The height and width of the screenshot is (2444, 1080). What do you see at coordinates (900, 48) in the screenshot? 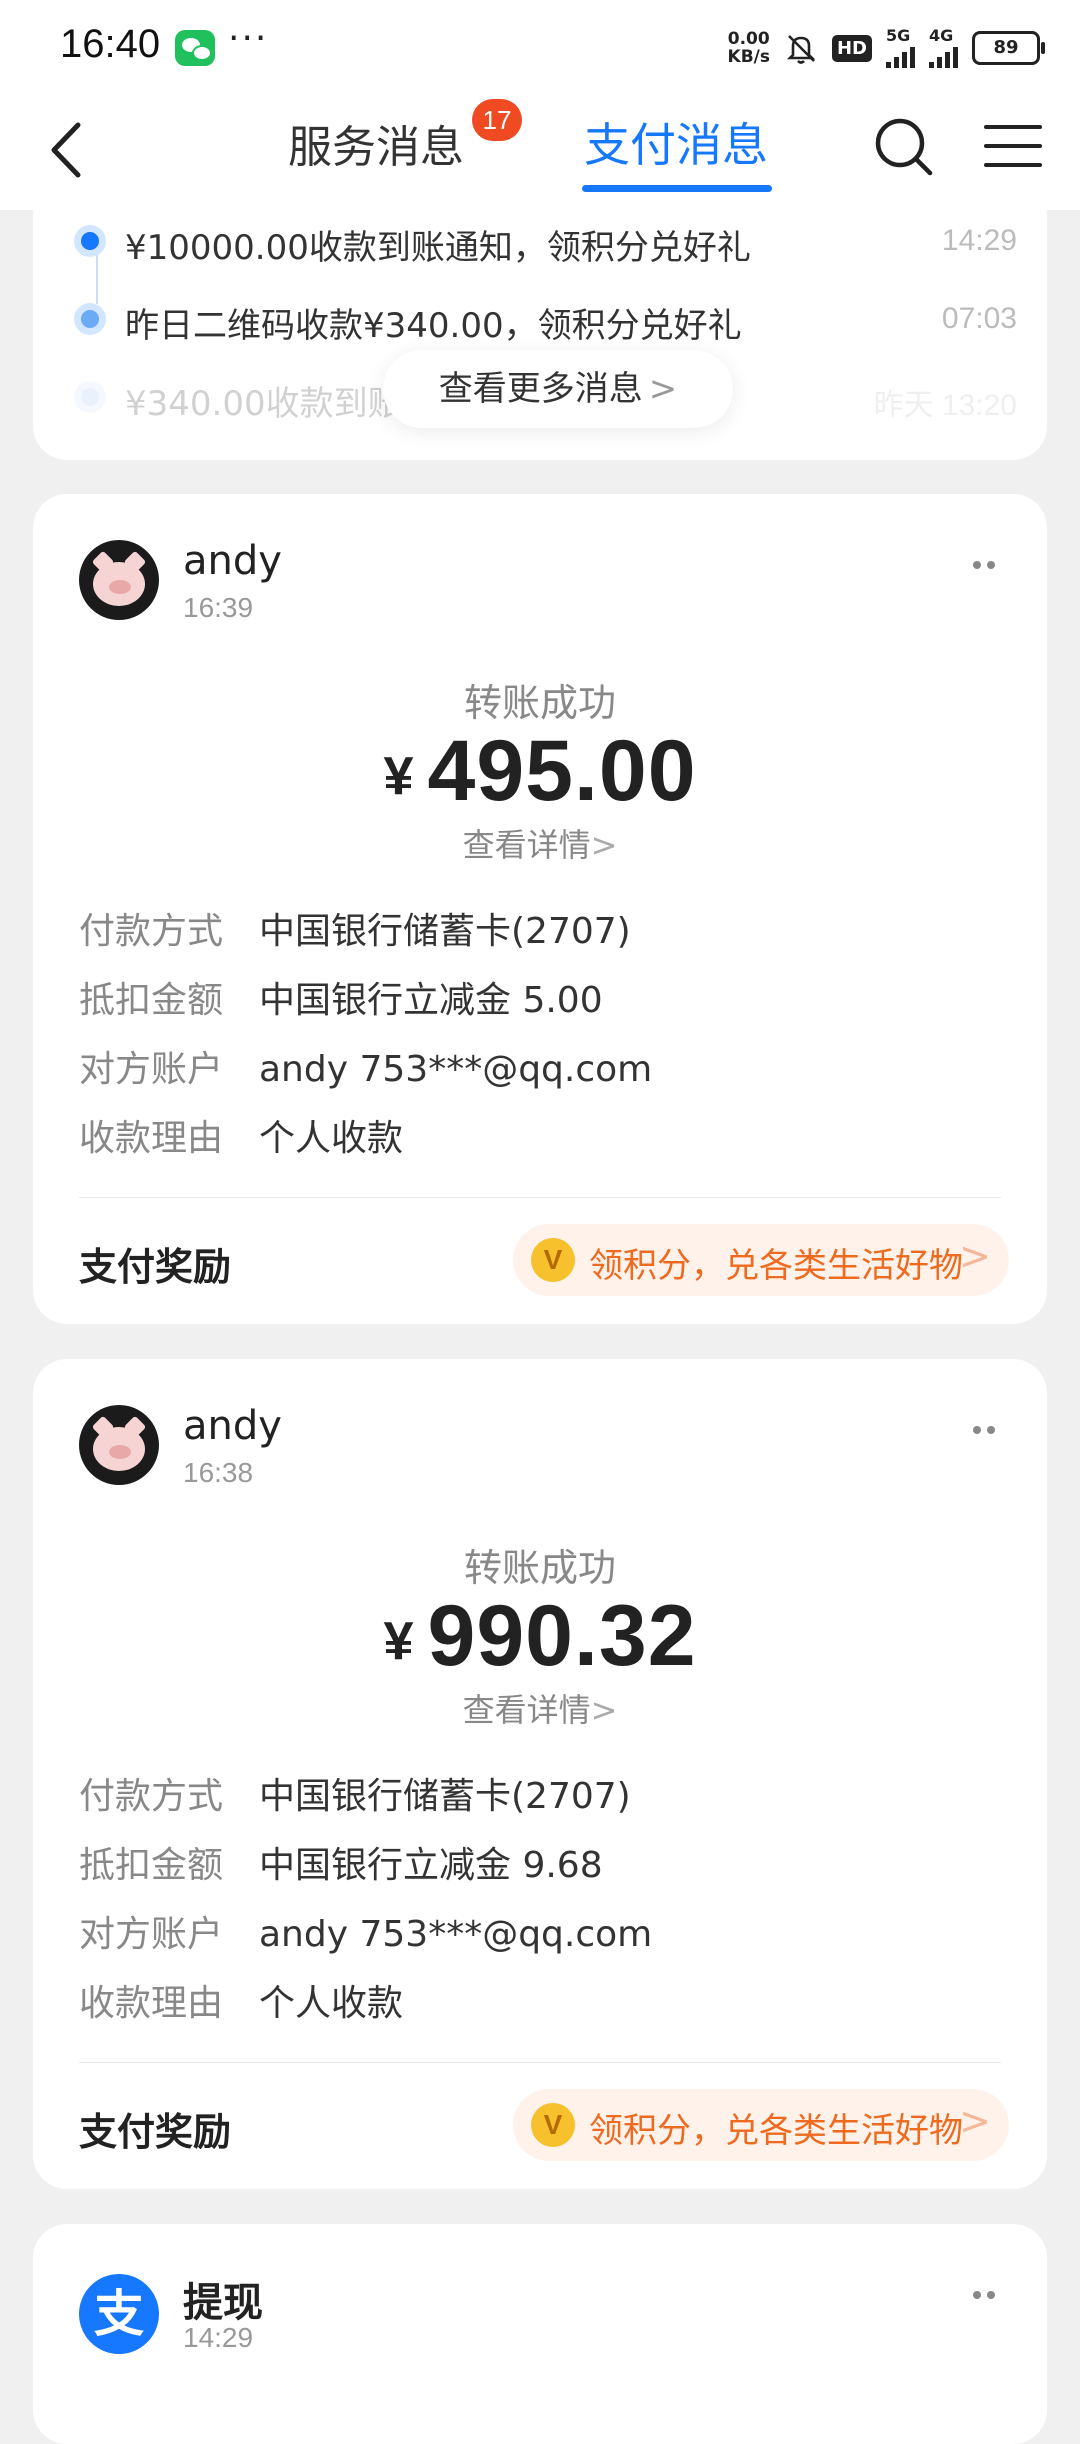
I see `signal-5g-icon: 5G` at bounding box center [900, 48].